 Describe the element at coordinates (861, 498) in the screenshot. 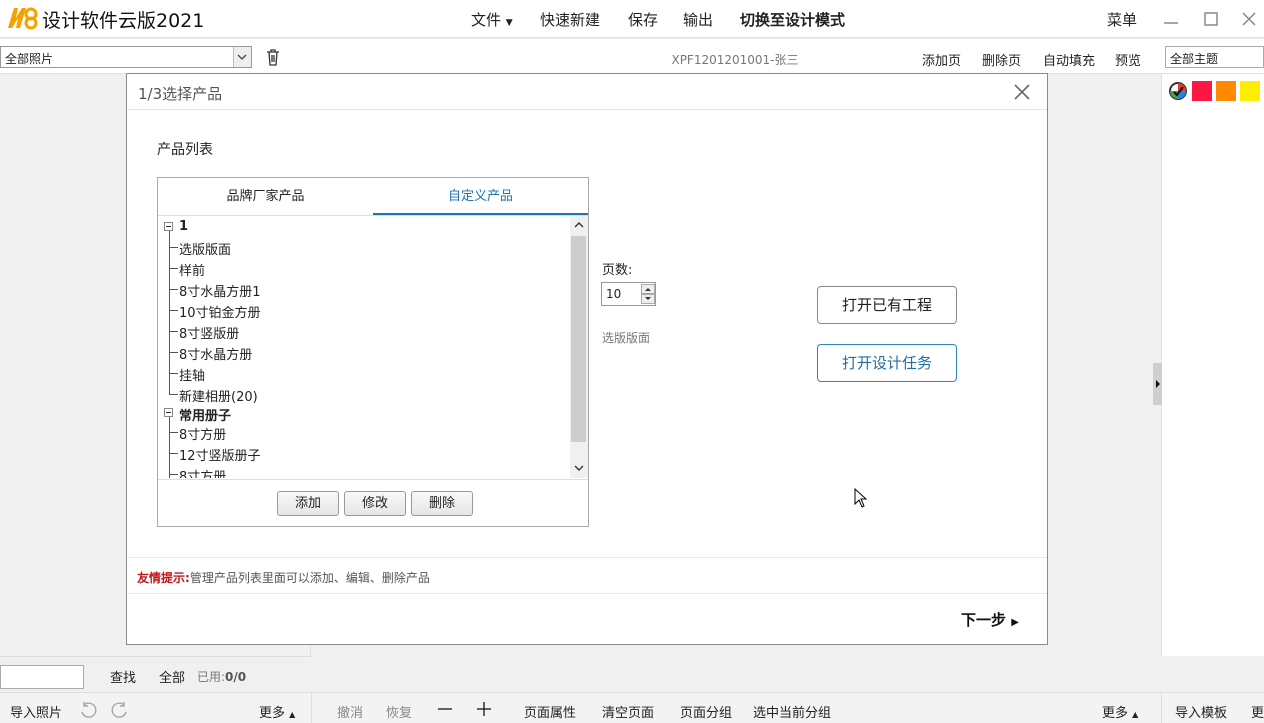

I see `mouse-cursor-icon` at that location.